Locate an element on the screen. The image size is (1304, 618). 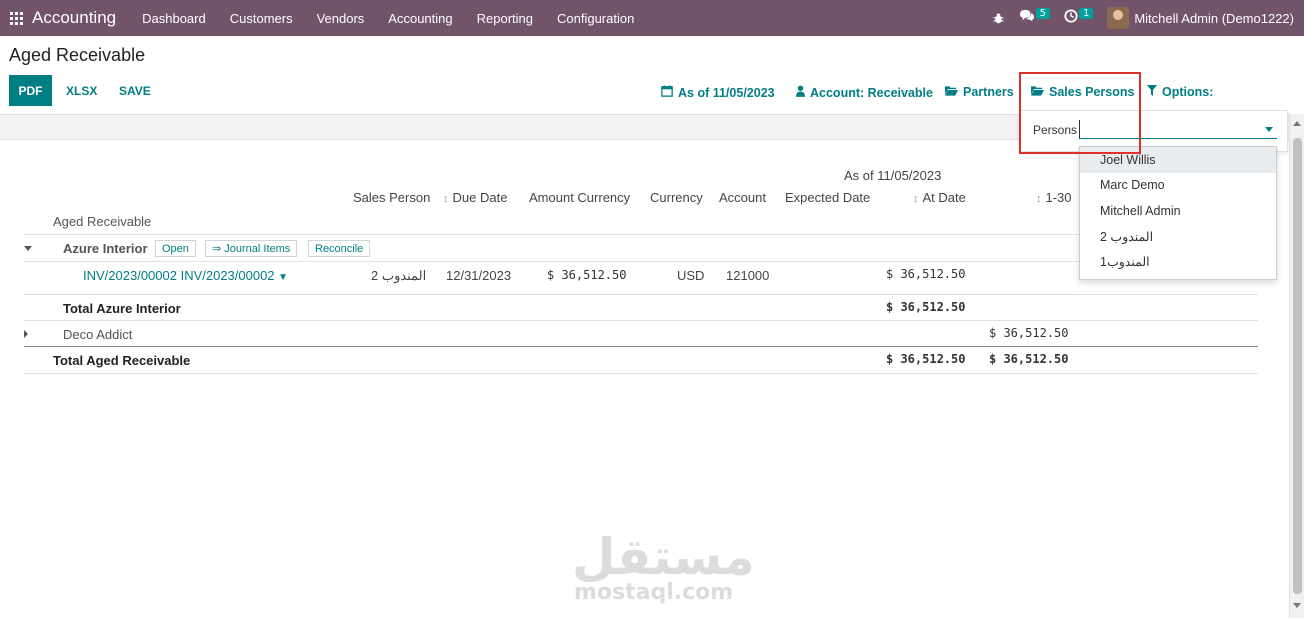
total-azure-interior-label: Total Azure Interior is located at coordinates (122, 308).